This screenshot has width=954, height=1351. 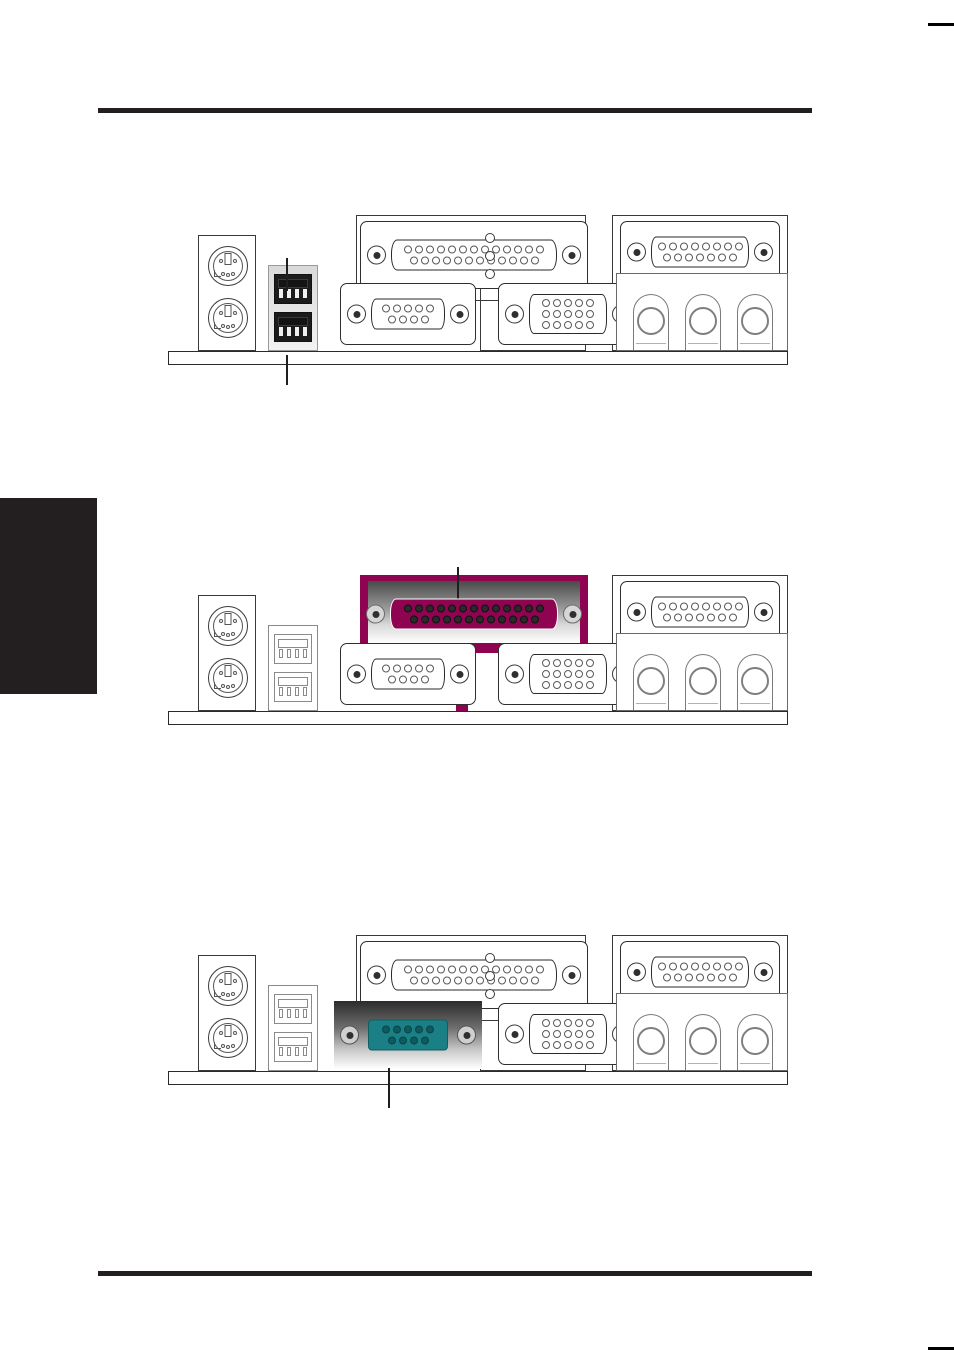 I want to click on rear-panel-diagram-serial, so click(x=478, y=1010).